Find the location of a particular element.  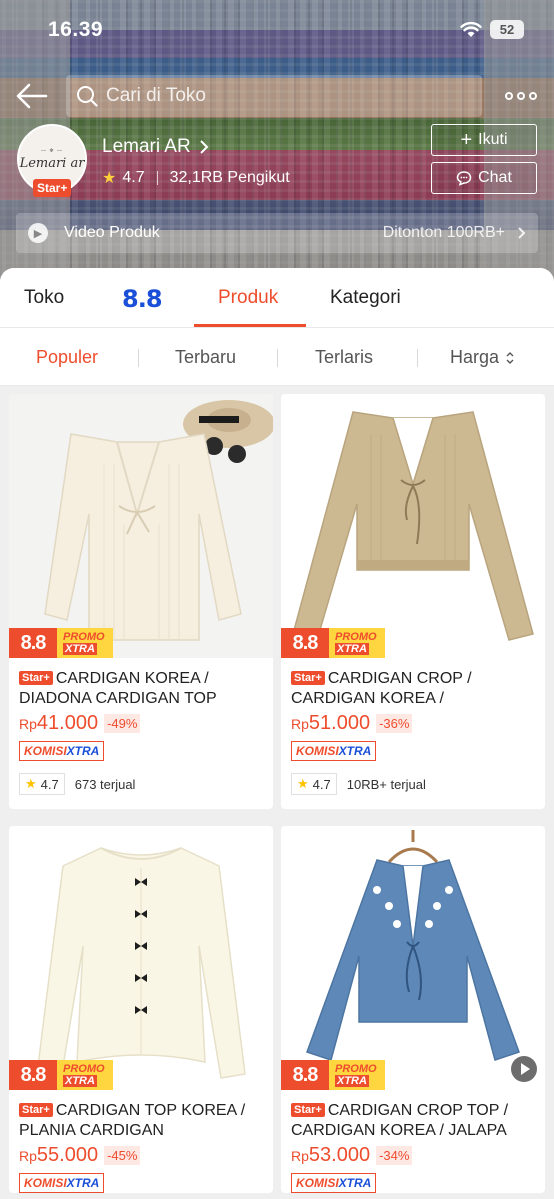

shop-tabs: Toko 8.8 Produk Kategori is located at coordinates (277, 298).